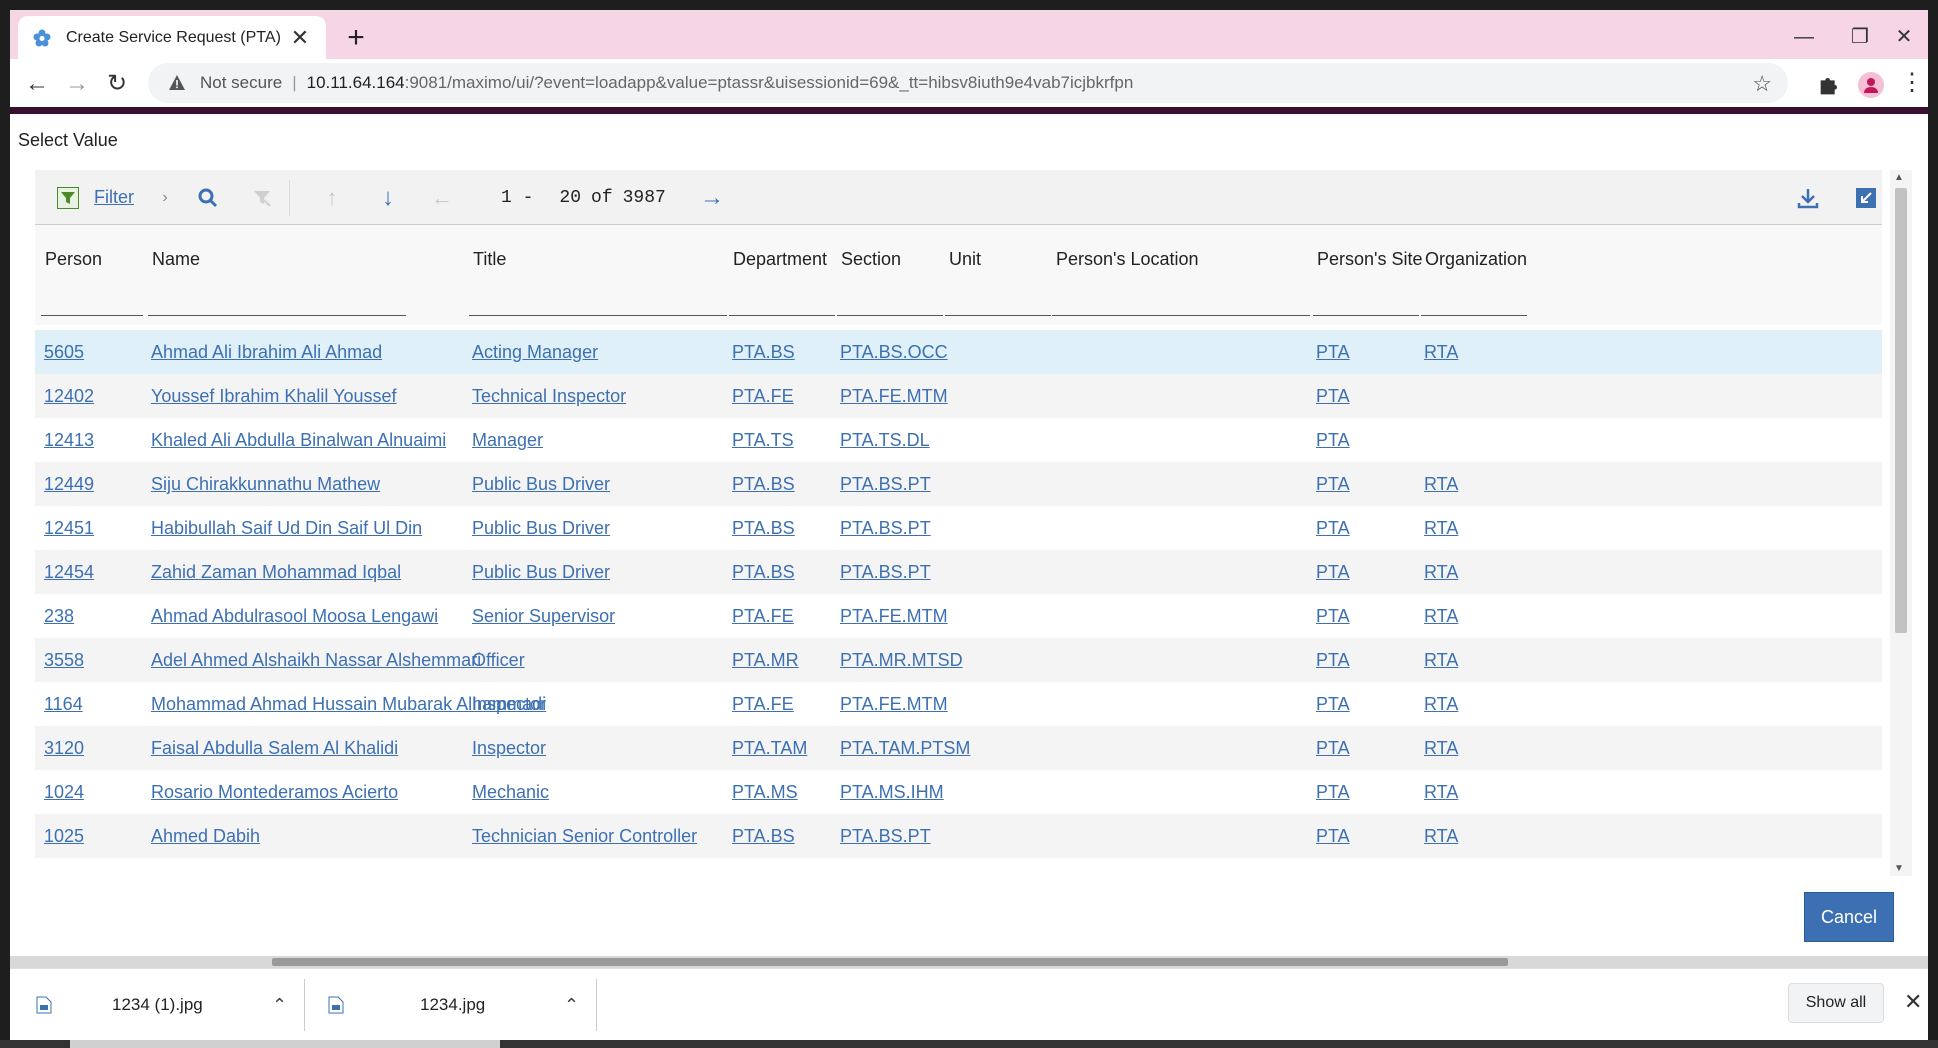 The width and height of the screenshot is (1938, 1048). What do you see at coordinates (64, 352) in the screenshot?
I see `cell-person: 5605` at bounding box center [64, 352].